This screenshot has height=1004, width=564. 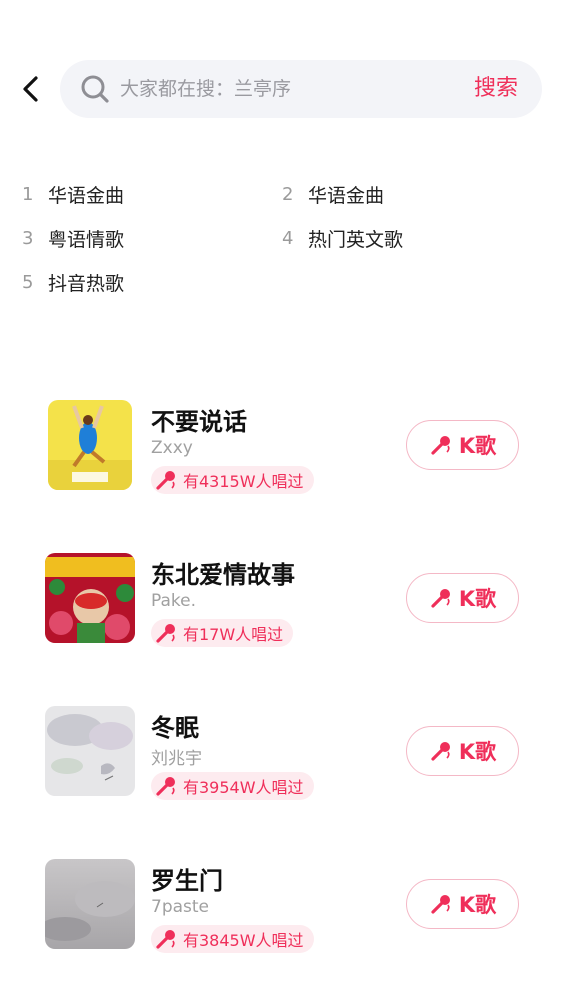 I want to click on hot-search-rank: 4, so click(x=288, y=238).